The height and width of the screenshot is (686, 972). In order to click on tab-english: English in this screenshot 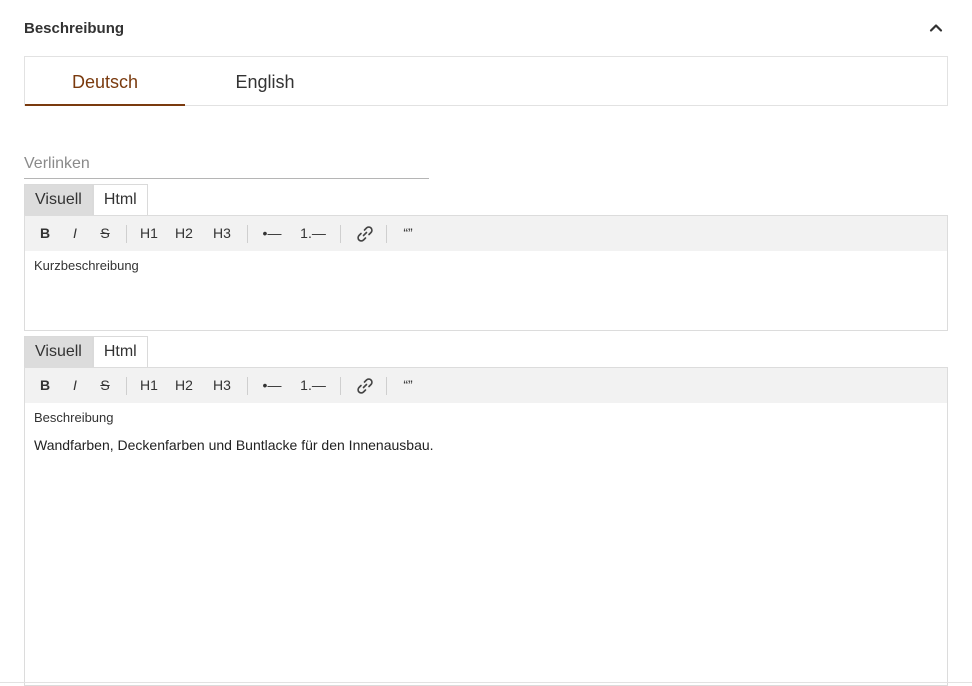, I will do `click(265, 81)`.